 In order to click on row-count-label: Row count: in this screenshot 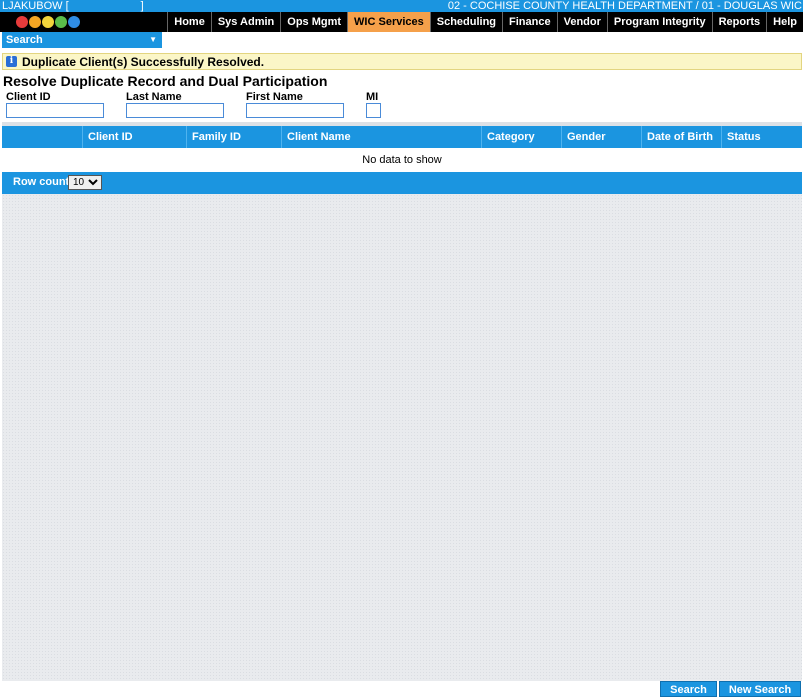, I will do `click(43, 182)`.